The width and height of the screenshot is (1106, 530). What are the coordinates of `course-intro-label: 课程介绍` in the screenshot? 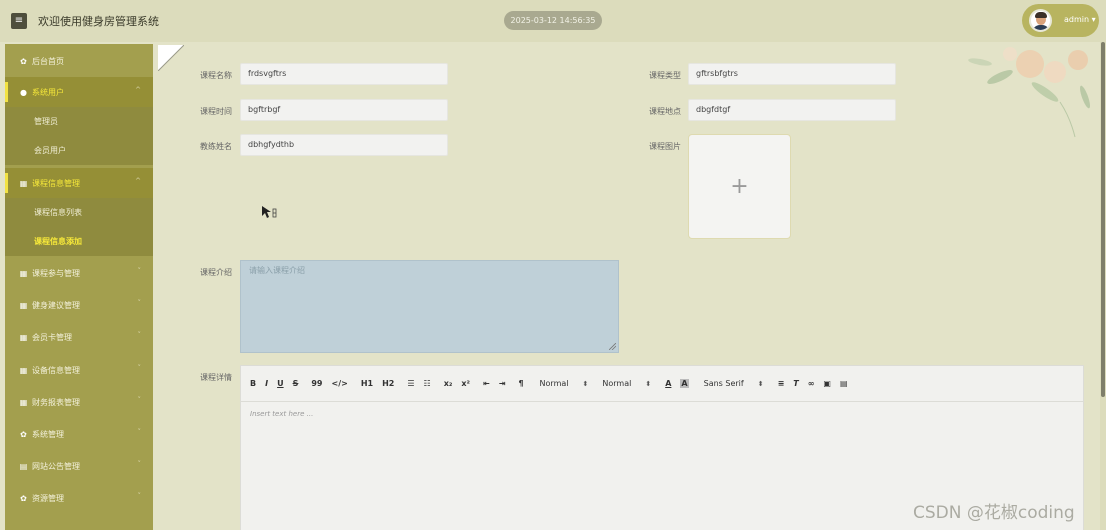 It's located at (216, 272).